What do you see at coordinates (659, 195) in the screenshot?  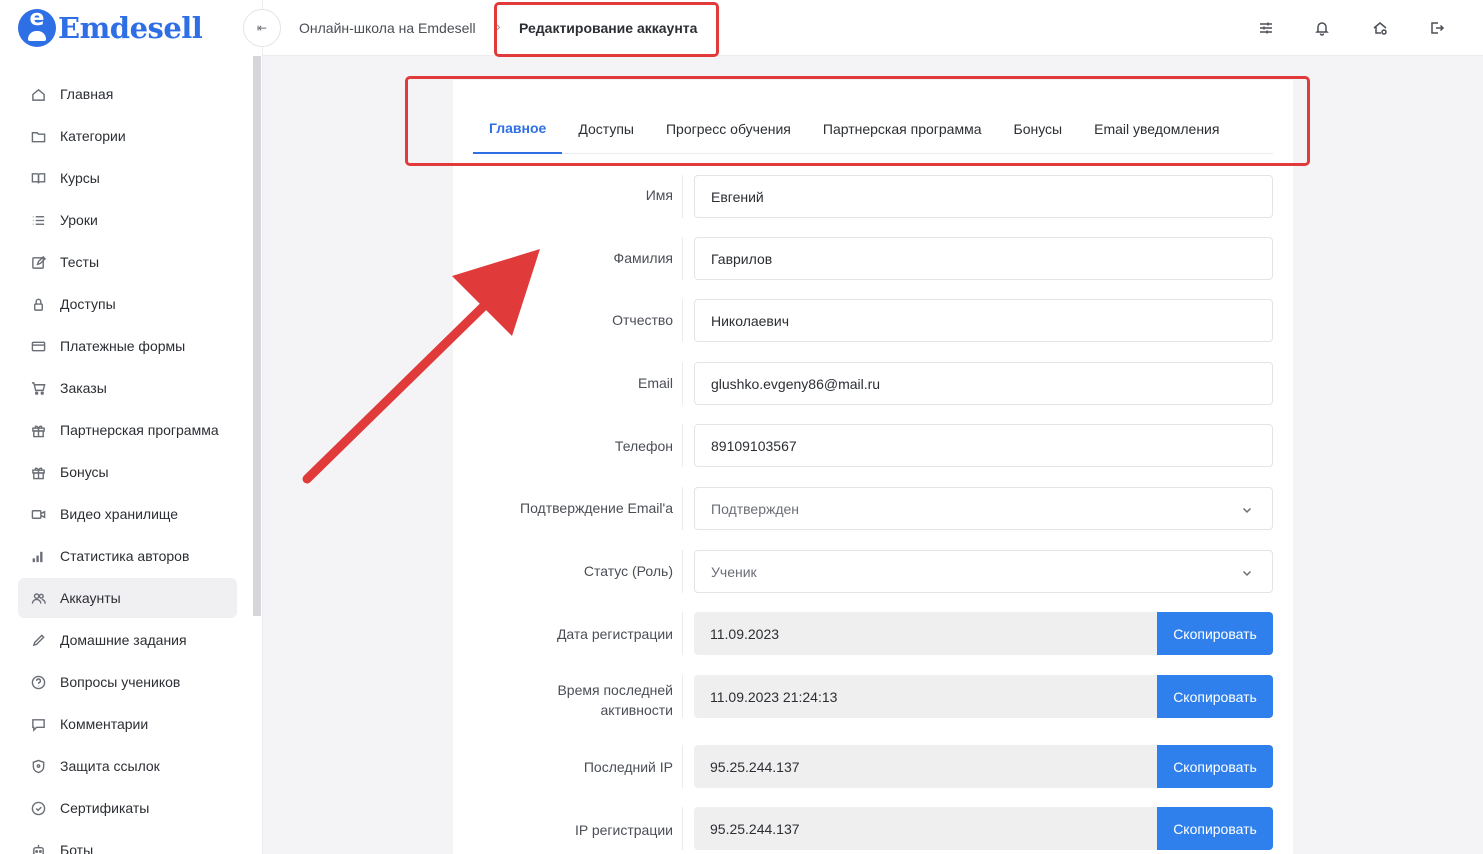 I see `first-name-label: Имя` at bounding box center [659, 195].